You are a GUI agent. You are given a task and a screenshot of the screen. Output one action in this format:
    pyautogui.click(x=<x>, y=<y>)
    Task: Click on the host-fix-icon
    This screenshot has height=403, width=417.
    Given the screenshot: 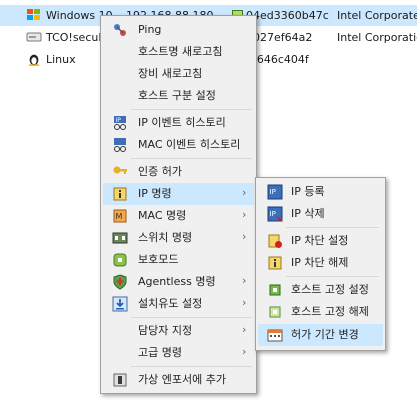 What is the action you would take?
    pyautogui.click(x=275, y=290)
    